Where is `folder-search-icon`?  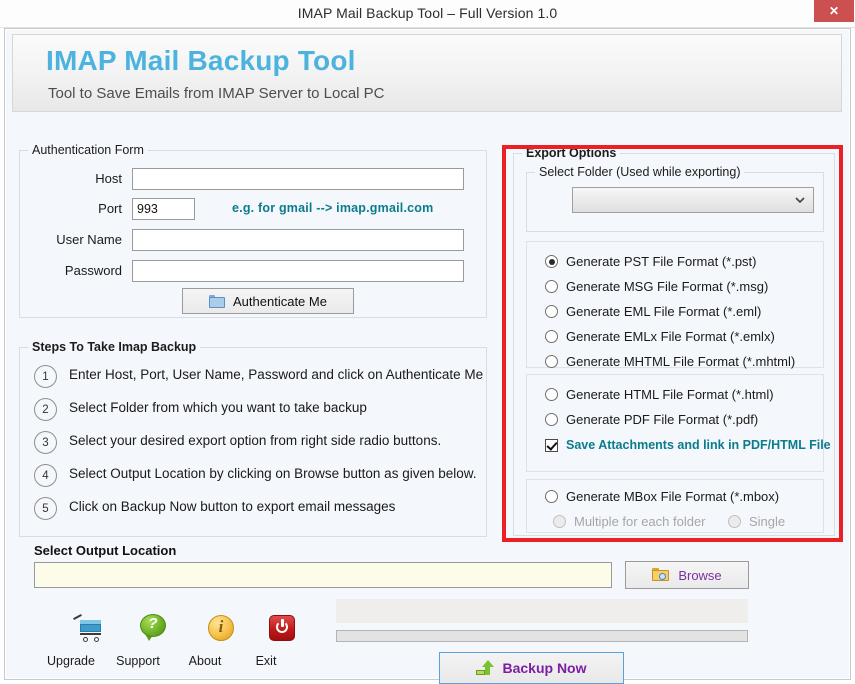
folder-search-icon is located at coordinates (661, 575).